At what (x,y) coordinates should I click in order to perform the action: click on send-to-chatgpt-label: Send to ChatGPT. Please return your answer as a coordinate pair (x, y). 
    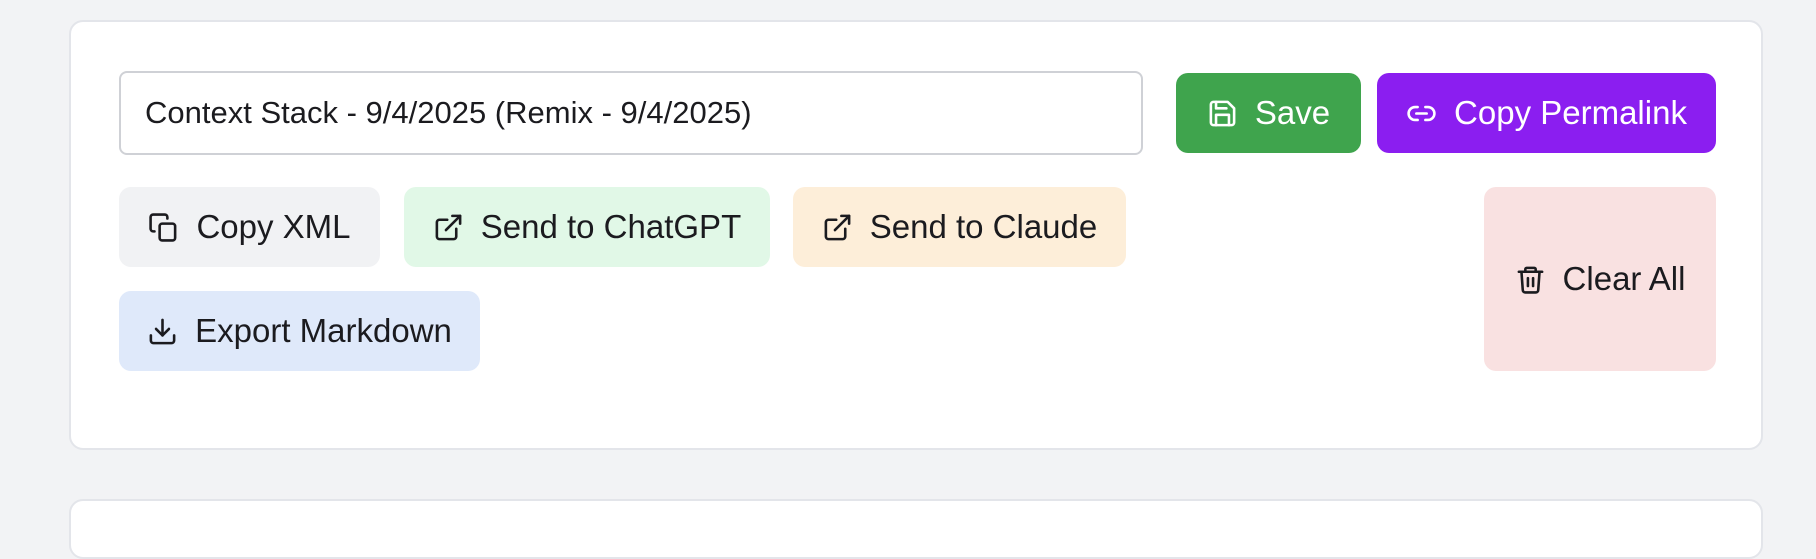
    Looking at the image, I should click on (611, 226).